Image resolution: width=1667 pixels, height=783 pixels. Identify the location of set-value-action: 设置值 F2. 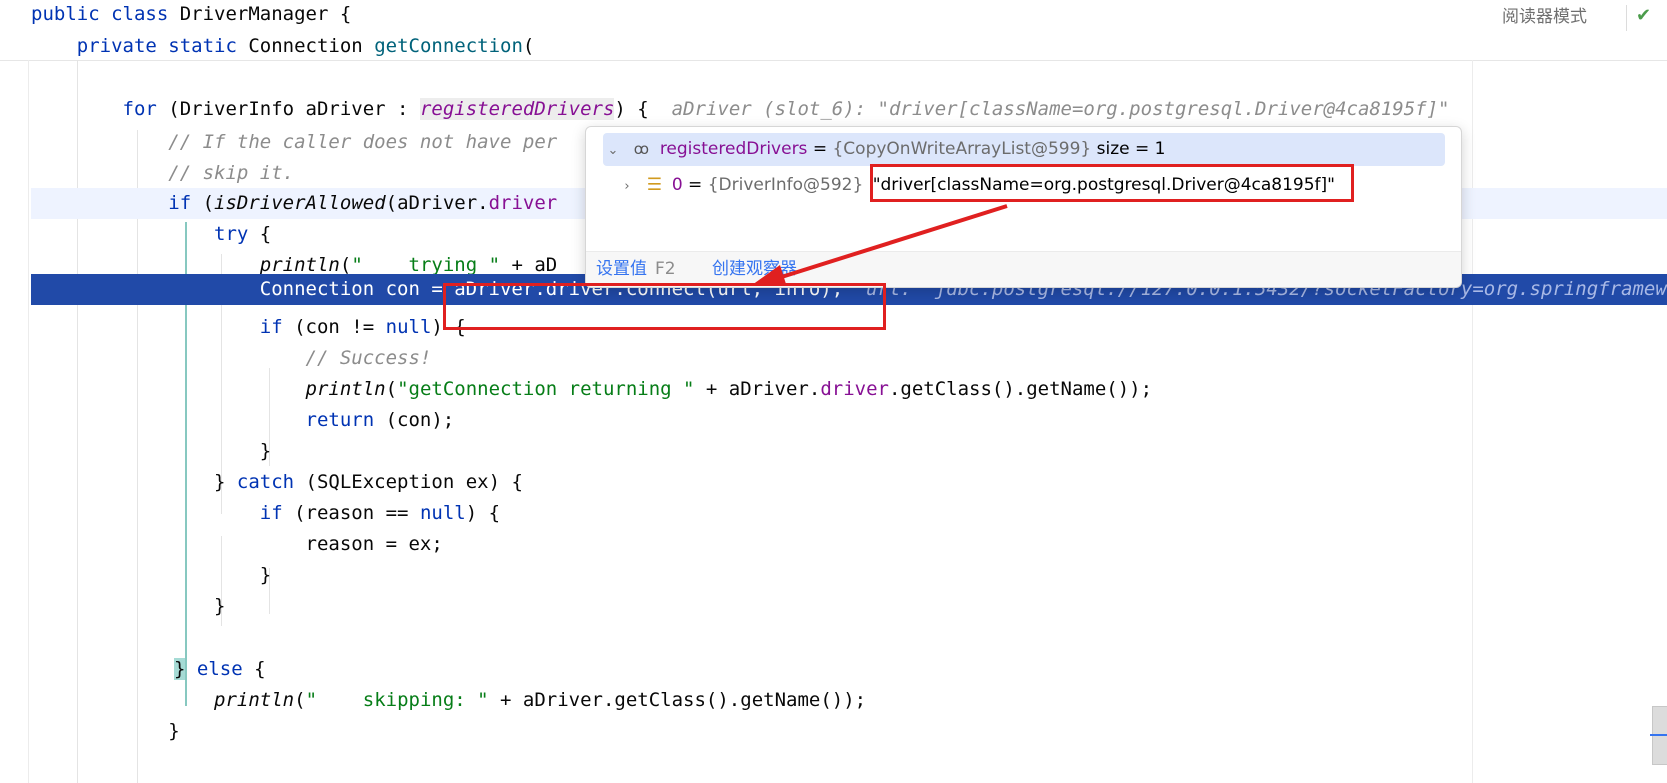
(636, 269).